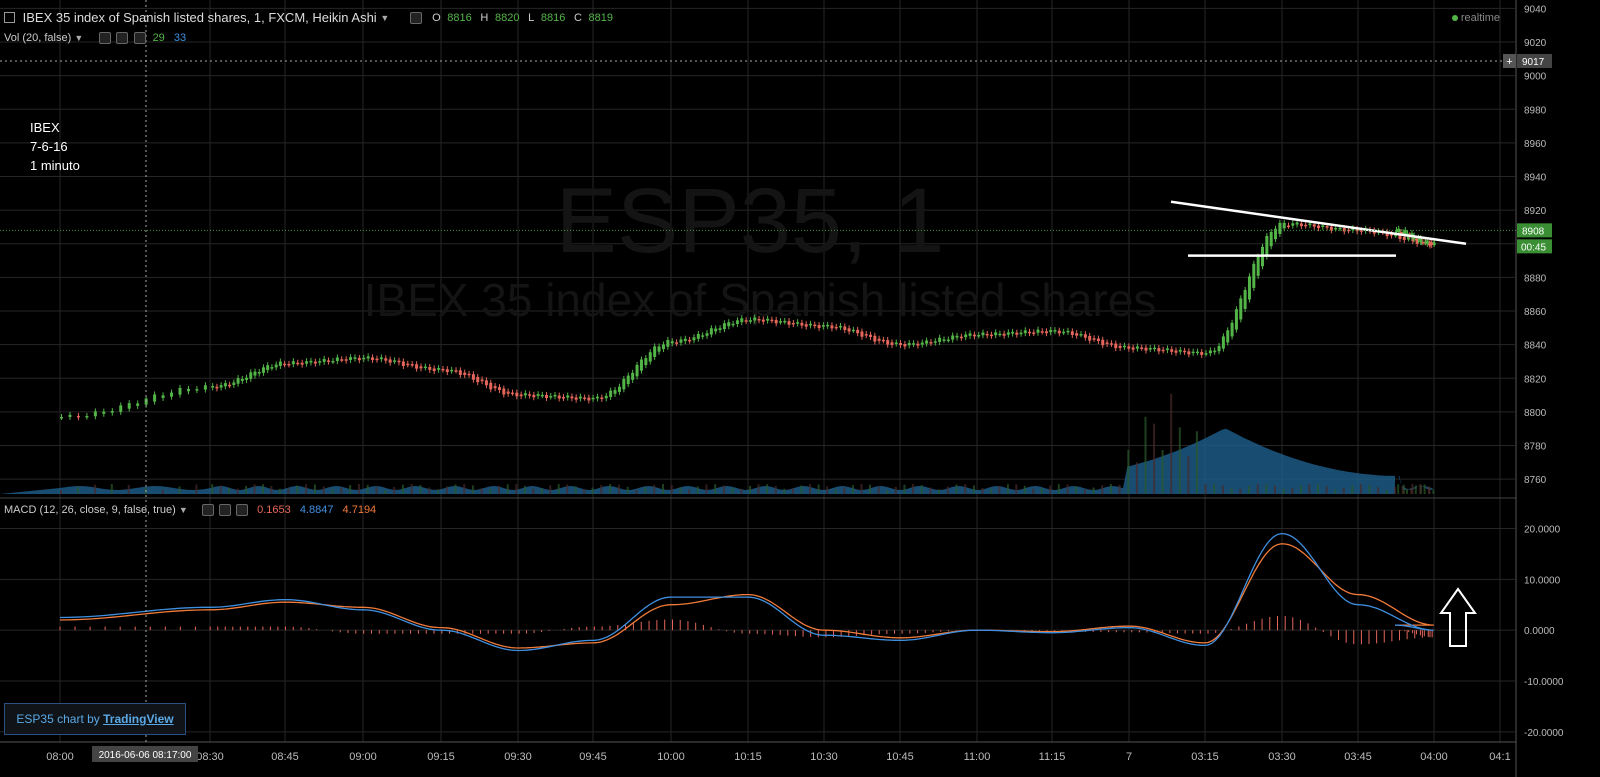  What do you see at coordinates (1509, 62) in the screenshot?
I see `crosshair-plus-glyph: +` at bounding box center [1509, 62].